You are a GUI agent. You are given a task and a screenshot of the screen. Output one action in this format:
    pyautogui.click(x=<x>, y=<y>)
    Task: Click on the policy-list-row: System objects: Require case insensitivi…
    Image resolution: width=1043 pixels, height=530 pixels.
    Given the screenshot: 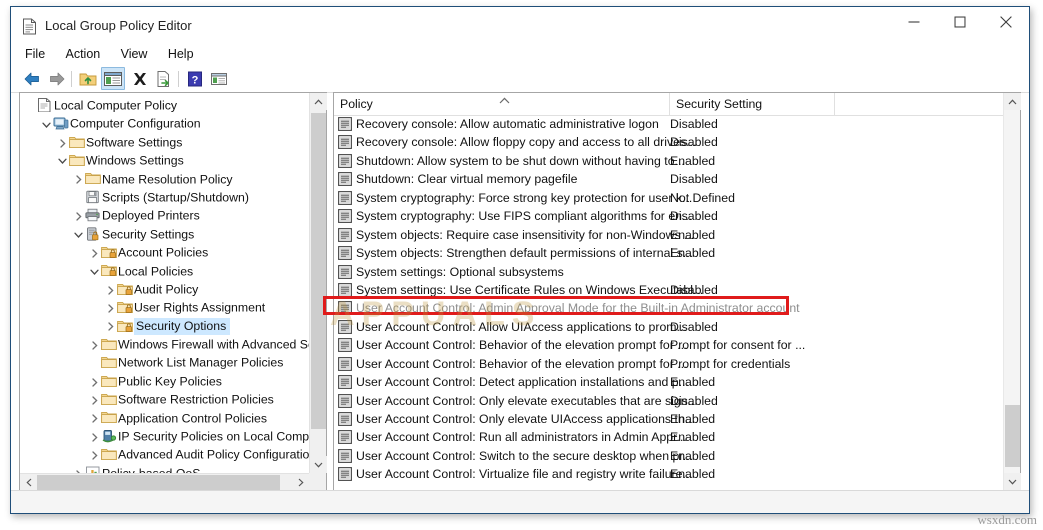 What is the action you would take?
    pyautogui.click(x=668, y=235)
    